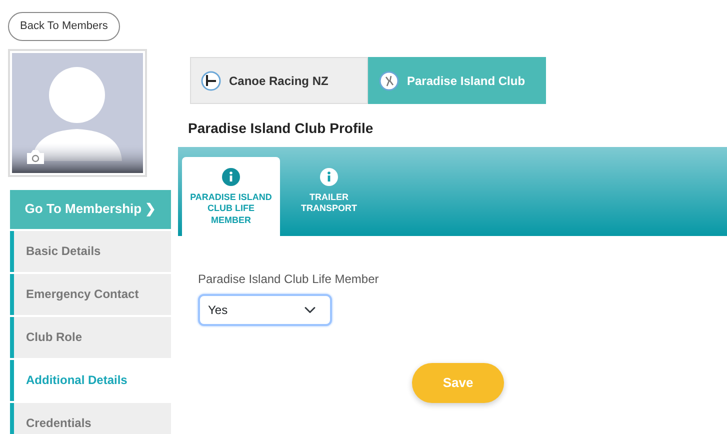 The image size is (727, 434). I want to click on profile-title: Paradise Island Club Profile, so click(281, 128).